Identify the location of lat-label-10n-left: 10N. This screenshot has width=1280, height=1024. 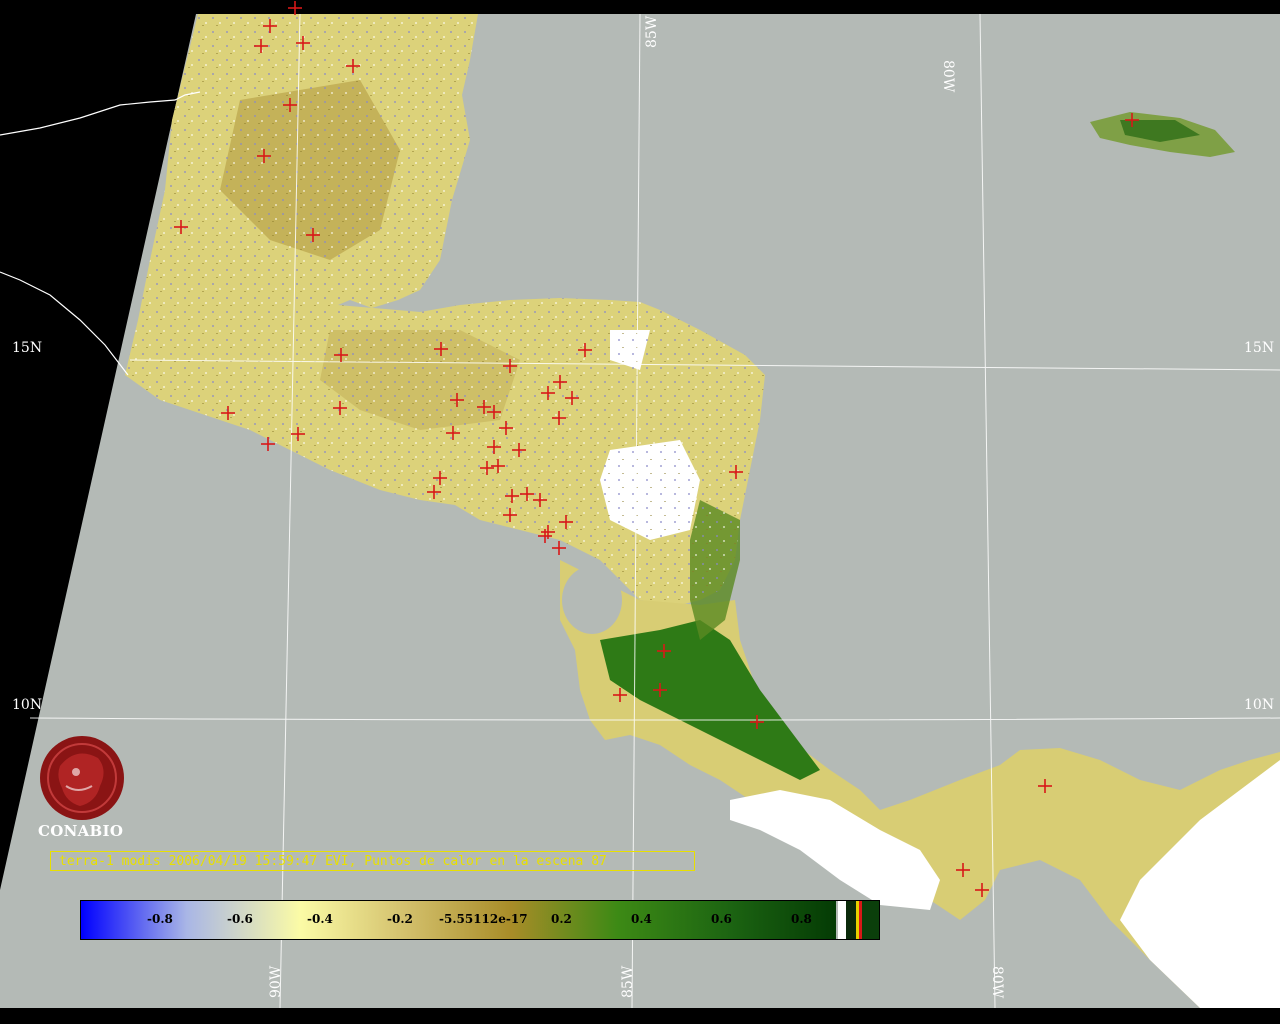
(27, 705).